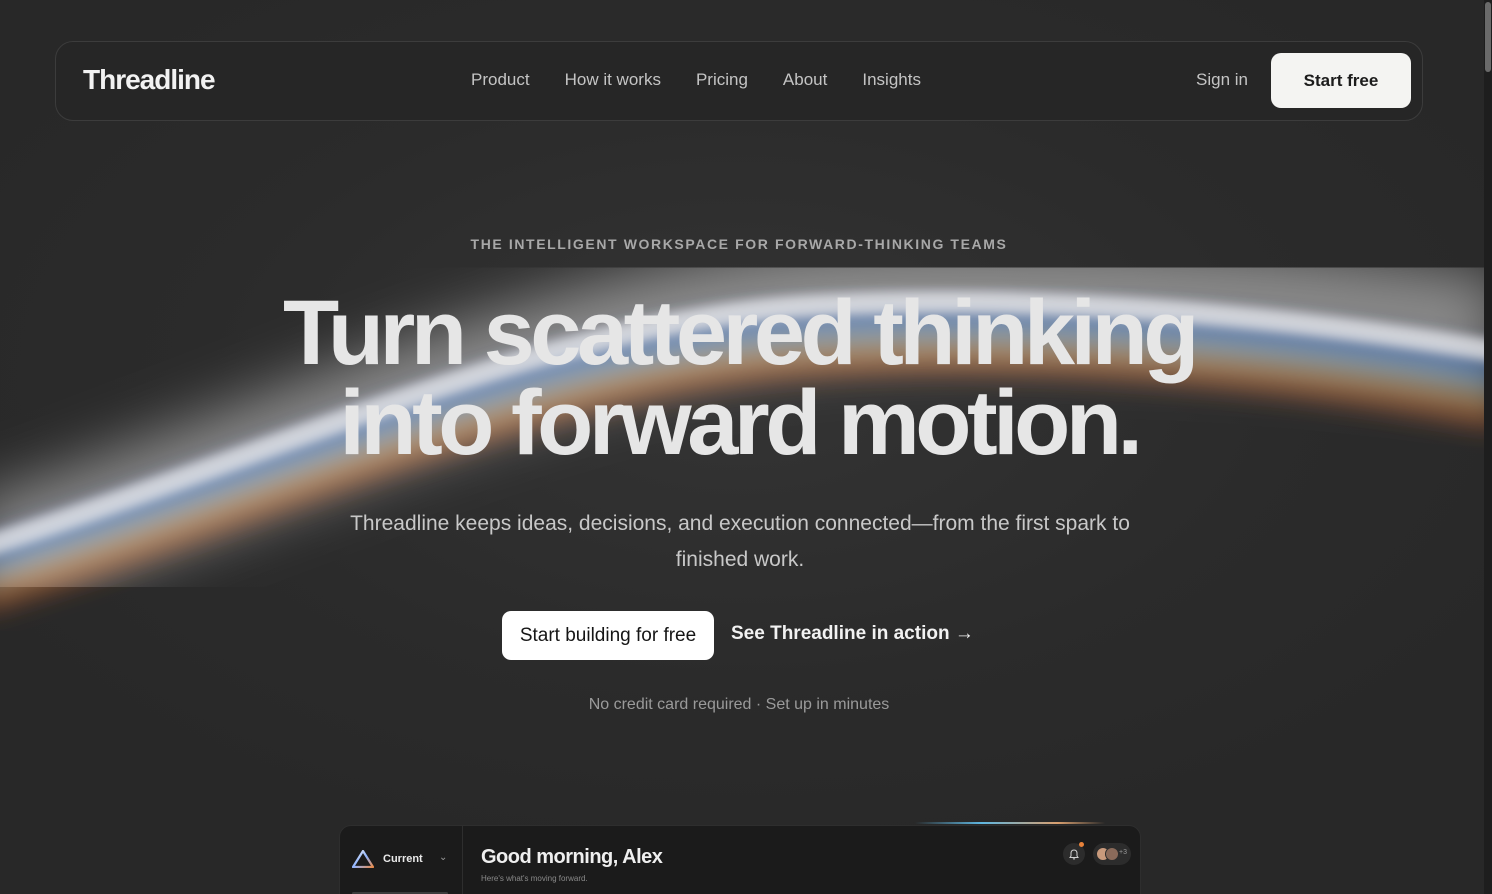  What do you see at coordinates (500, 80) in the screenshot?
I see `nav-link-product: Product` at bounding box center [500, 80].